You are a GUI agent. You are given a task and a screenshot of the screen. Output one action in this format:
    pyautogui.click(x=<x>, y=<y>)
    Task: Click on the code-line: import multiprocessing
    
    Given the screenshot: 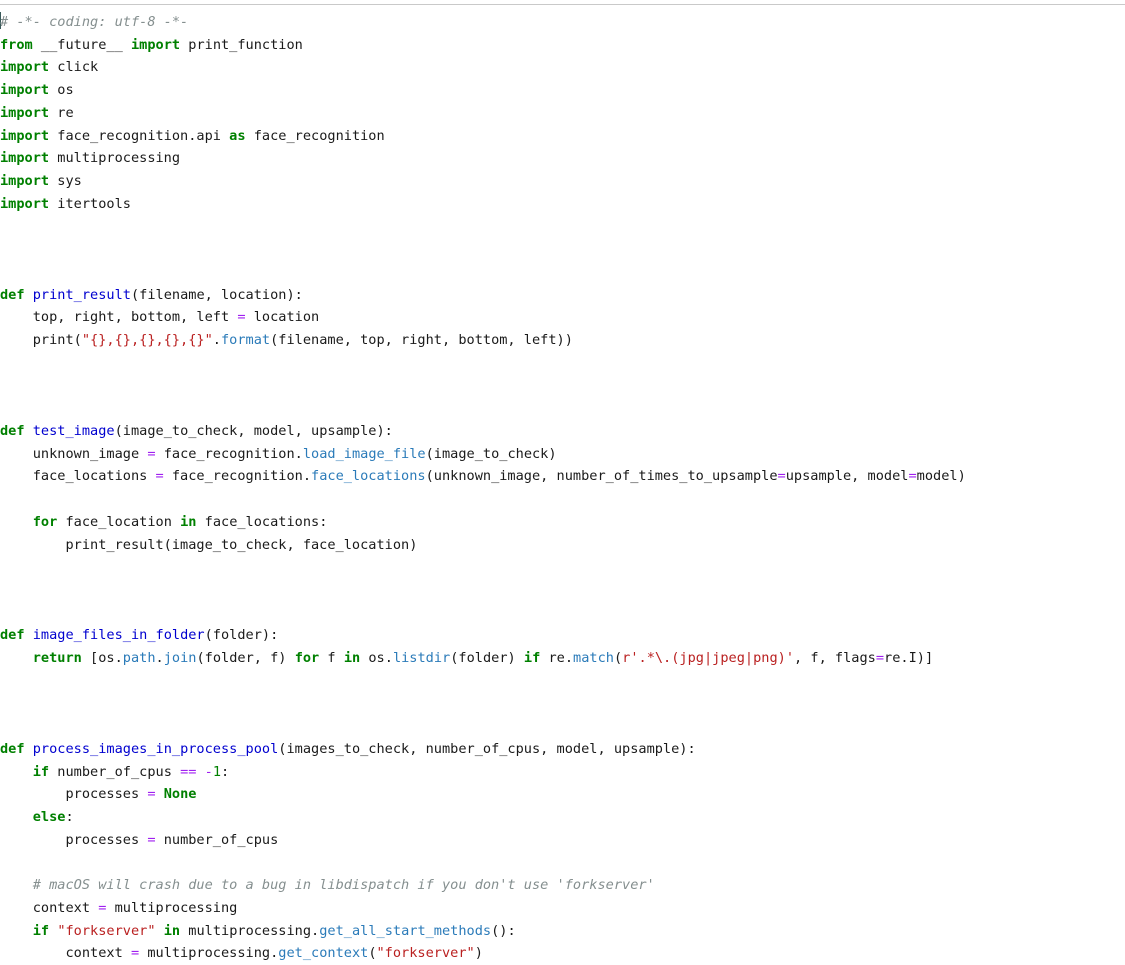 What is the action you would take?
    pyautogui.click(x=562, y=158)
    